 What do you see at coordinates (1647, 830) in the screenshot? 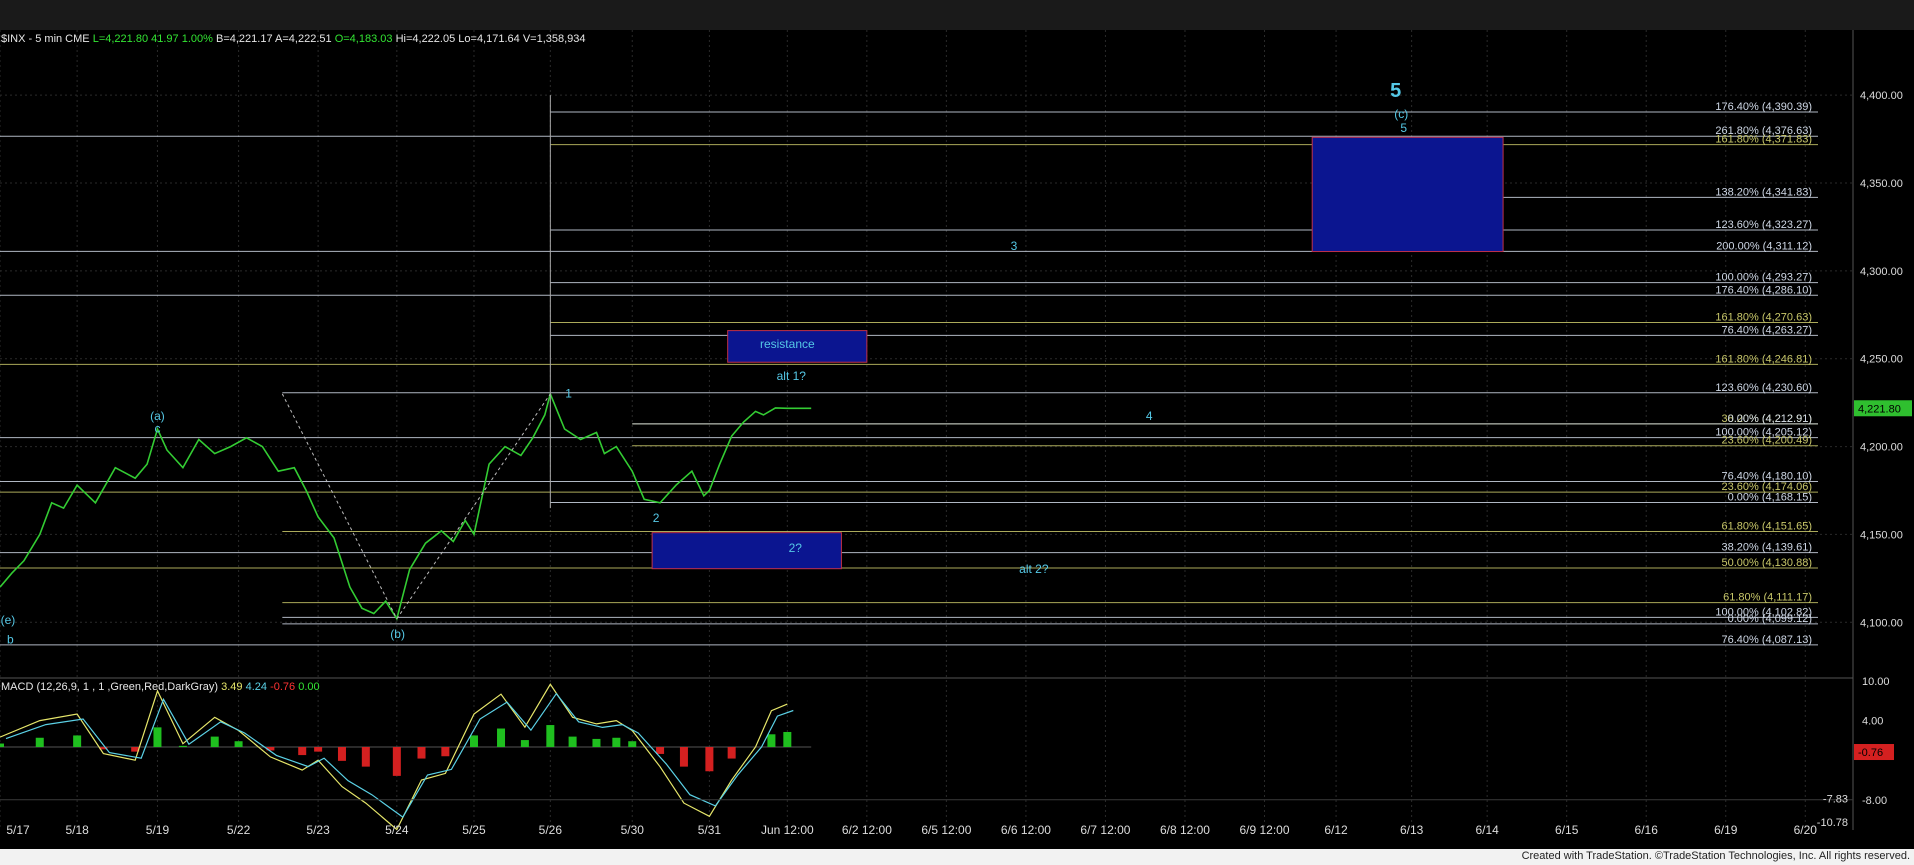
I see `x-tick-label: 6/16` at bounding box center [1647, 830].